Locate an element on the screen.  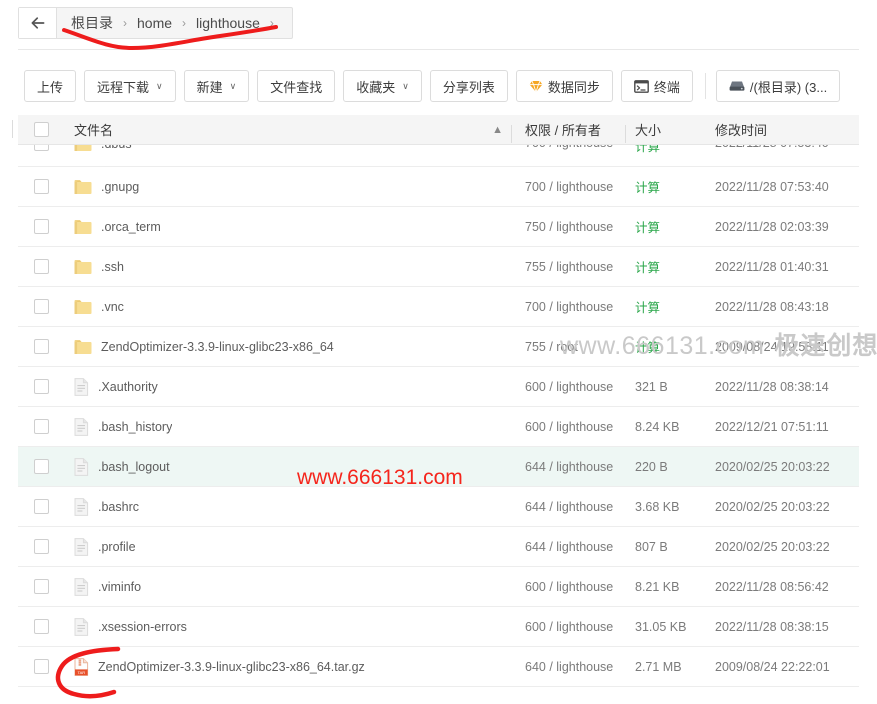
file-name-label: .gnupg is located at coordinates (120, 187).